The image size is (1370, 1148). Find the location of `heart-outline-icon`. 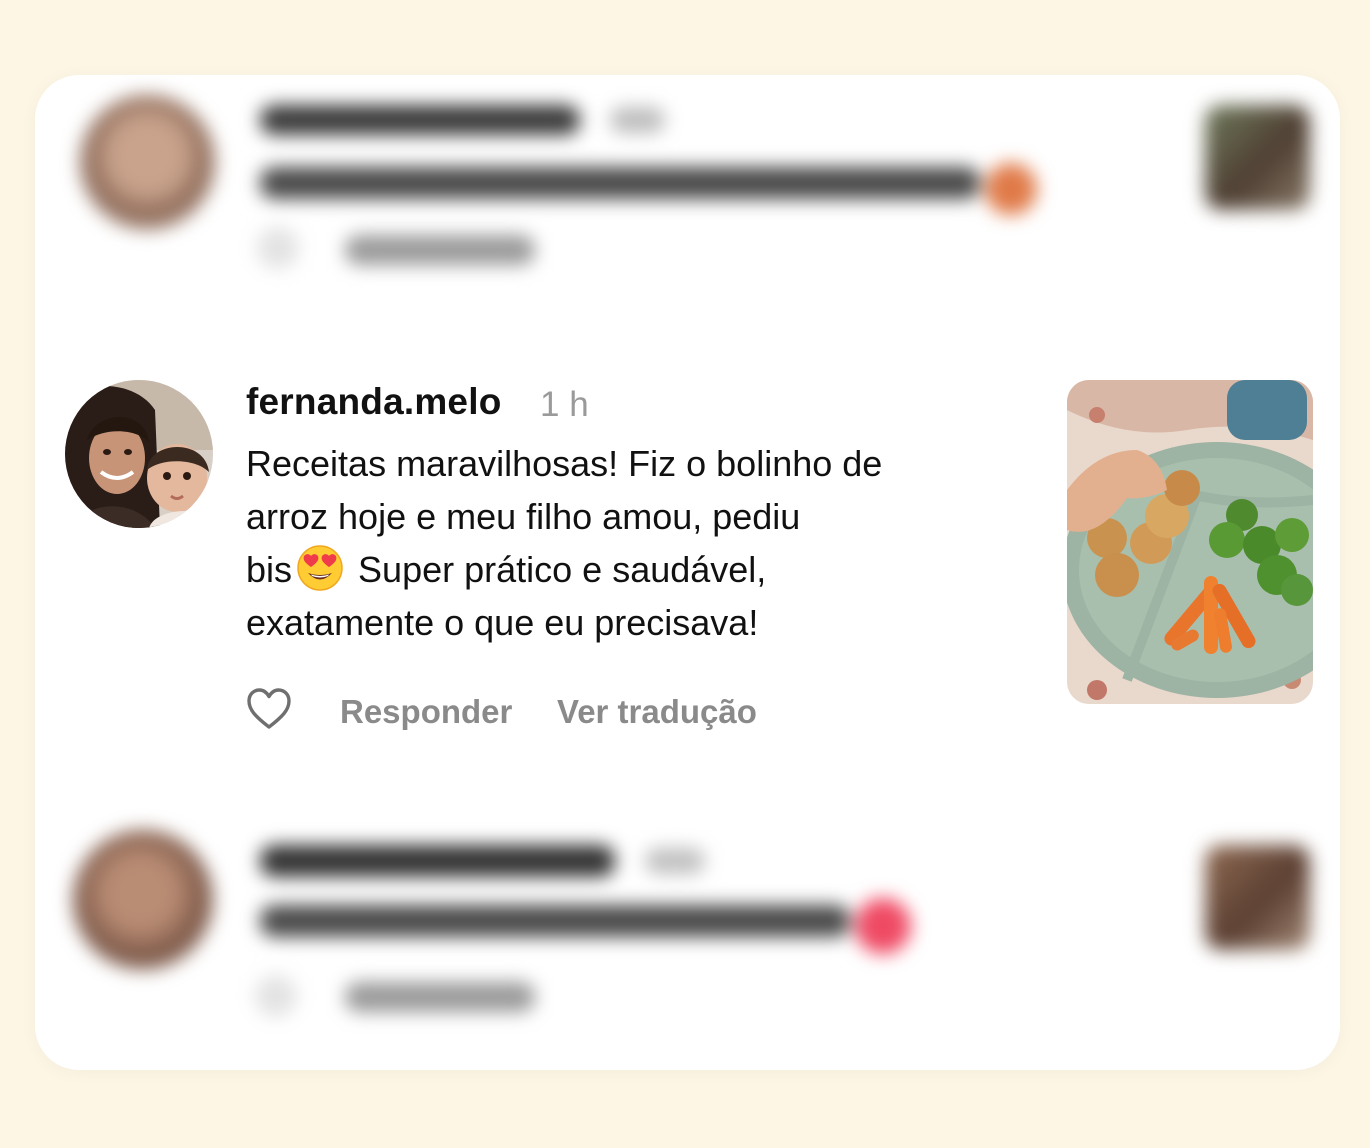

heart-outline-icon is located at coordinates (269, 709).